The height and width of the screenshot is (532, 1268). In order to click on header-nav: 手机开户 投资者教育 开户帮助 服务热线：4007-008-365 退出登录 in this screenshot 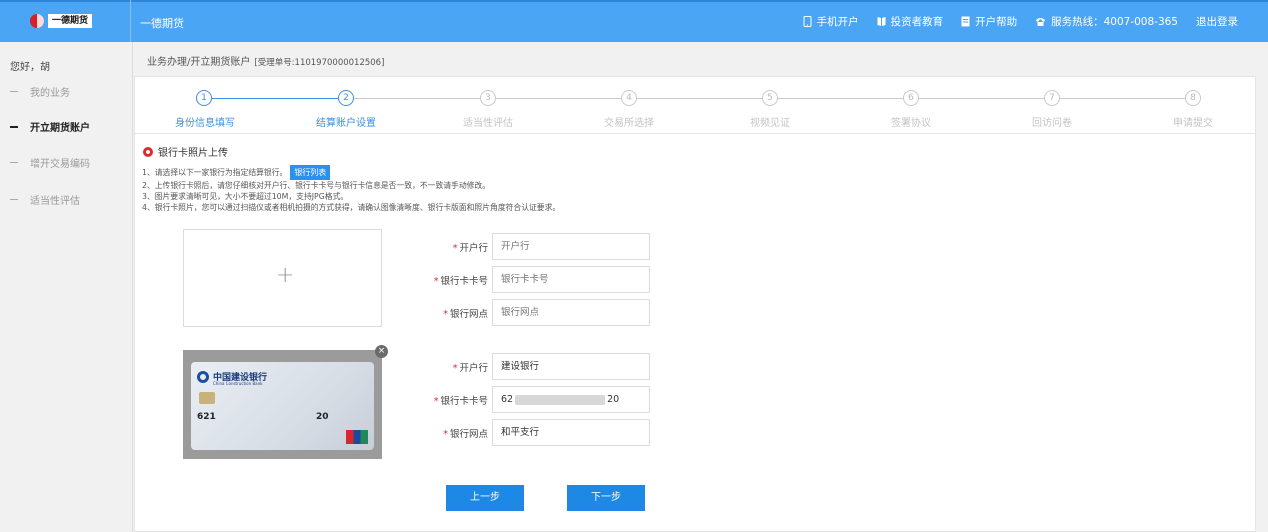, I will do `click(1020, 21)`.